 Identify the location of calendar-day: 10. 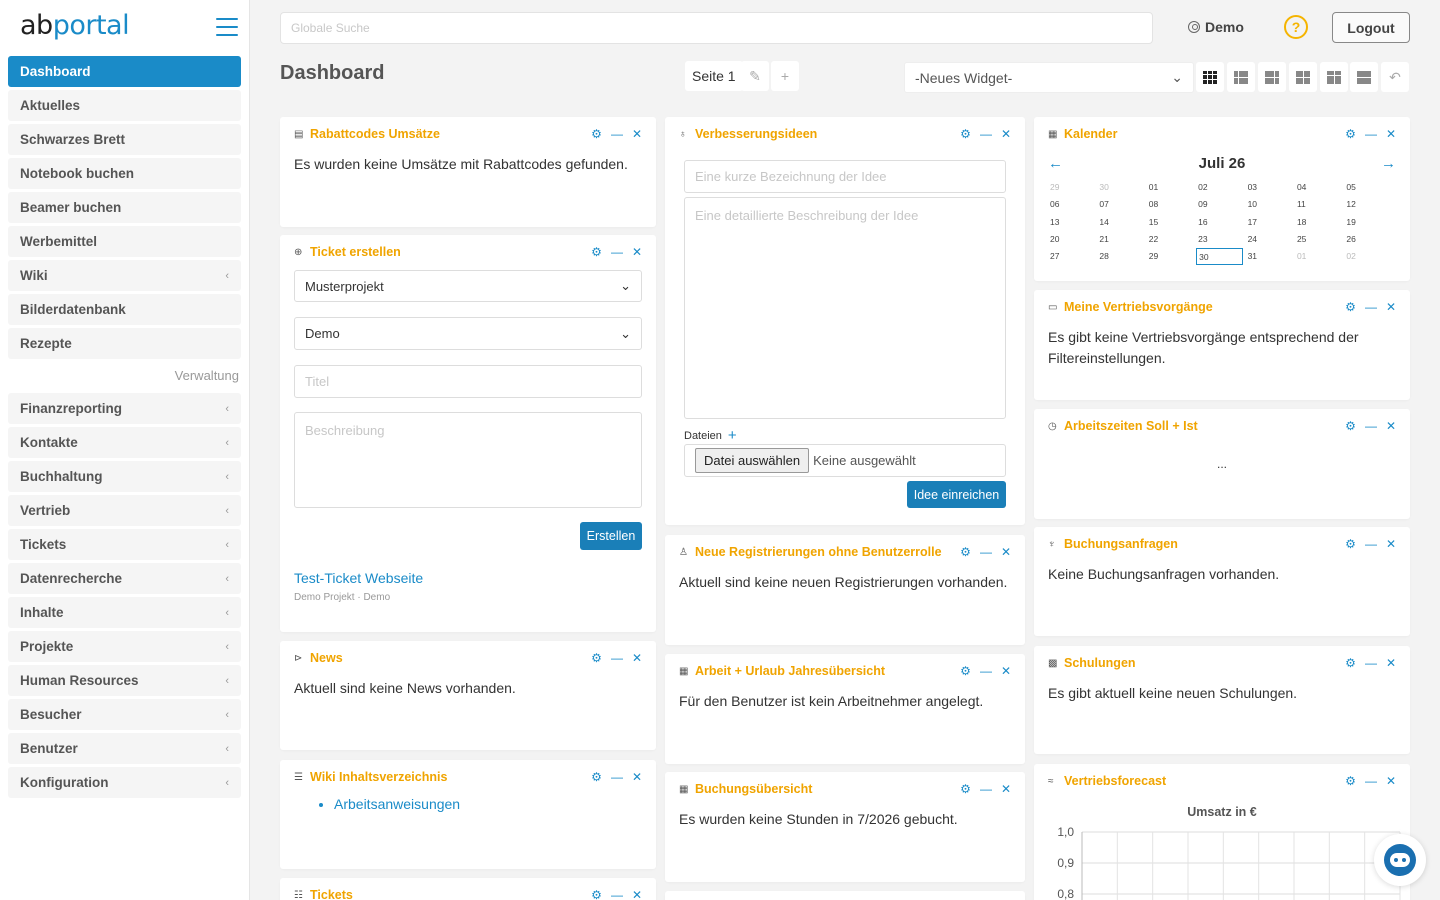
(1270, 204).